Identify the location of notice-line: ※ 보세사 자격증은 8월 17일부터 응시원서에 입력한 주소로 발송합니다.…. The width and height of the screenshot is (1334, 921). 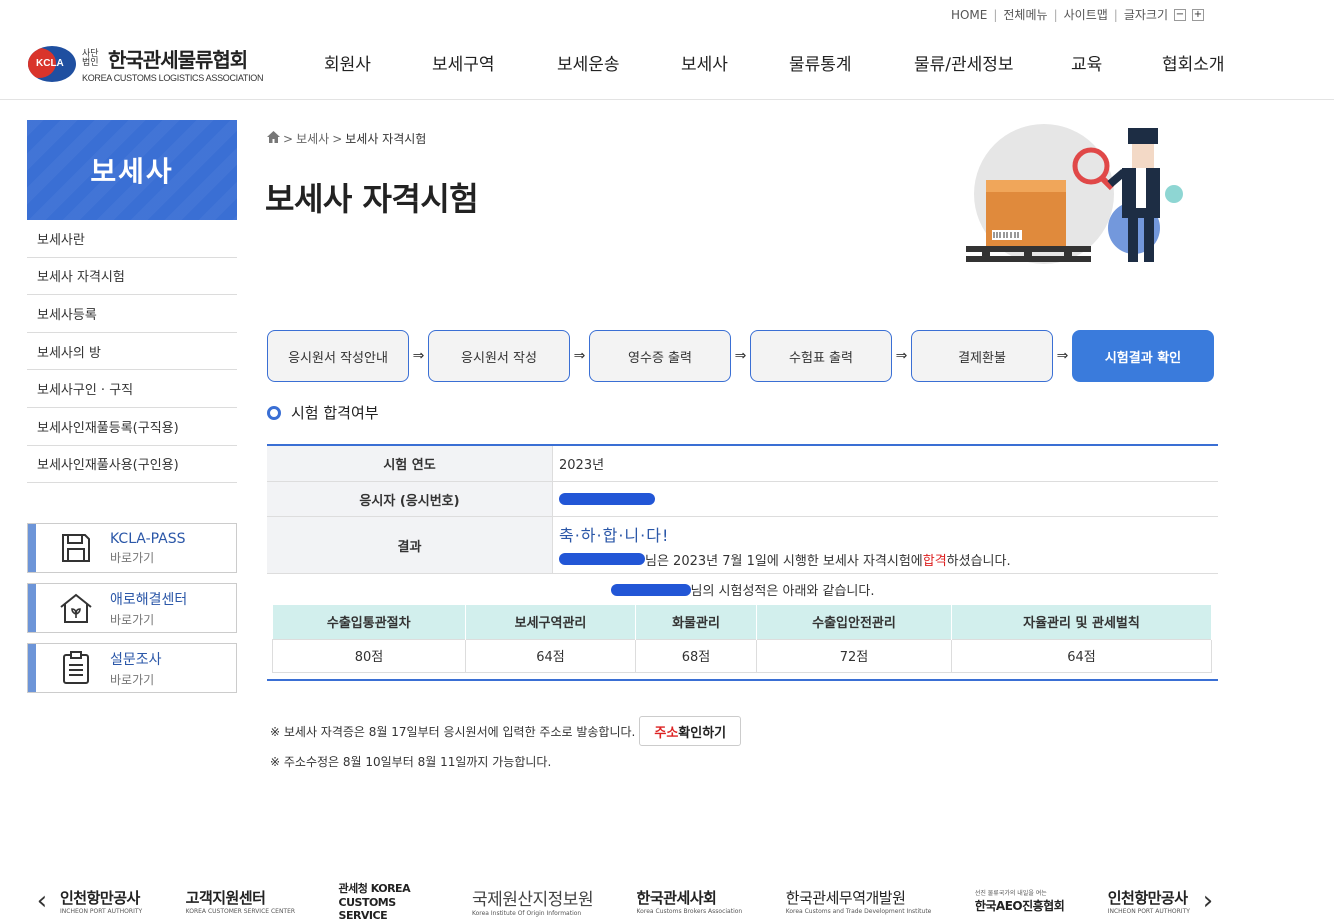
(506, 731).